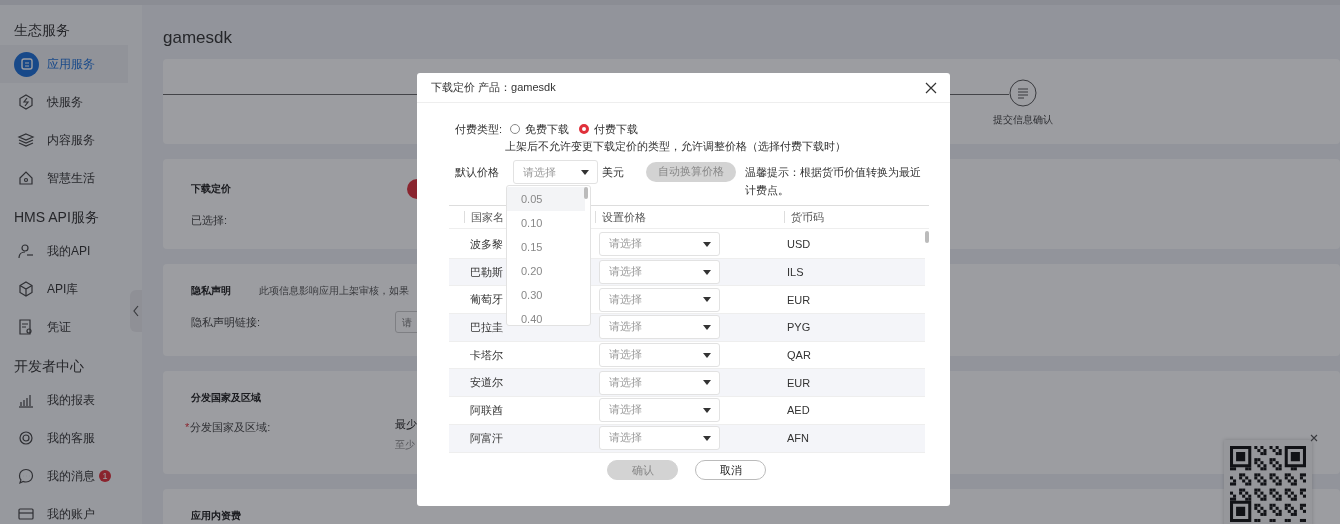  I want to click on dropdown-option: 0.20, so click(546, 271).